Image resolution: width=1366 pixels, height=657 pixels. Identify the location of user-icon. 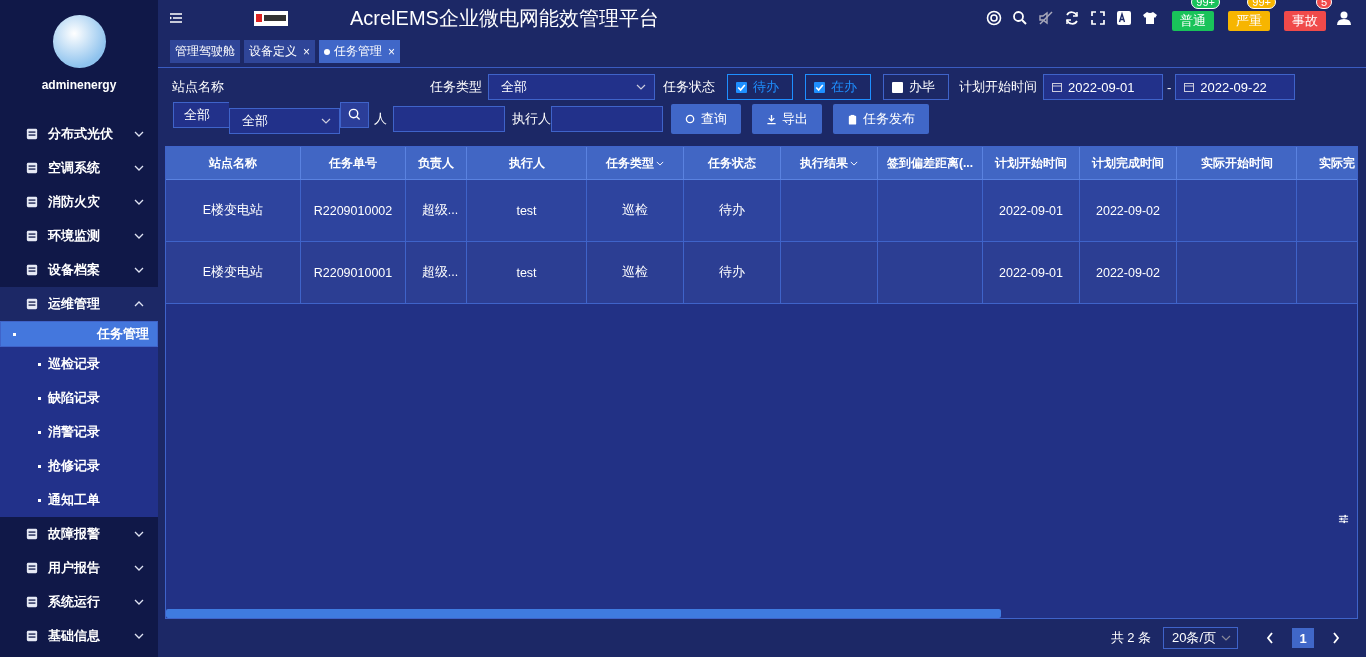
(1344, 18).